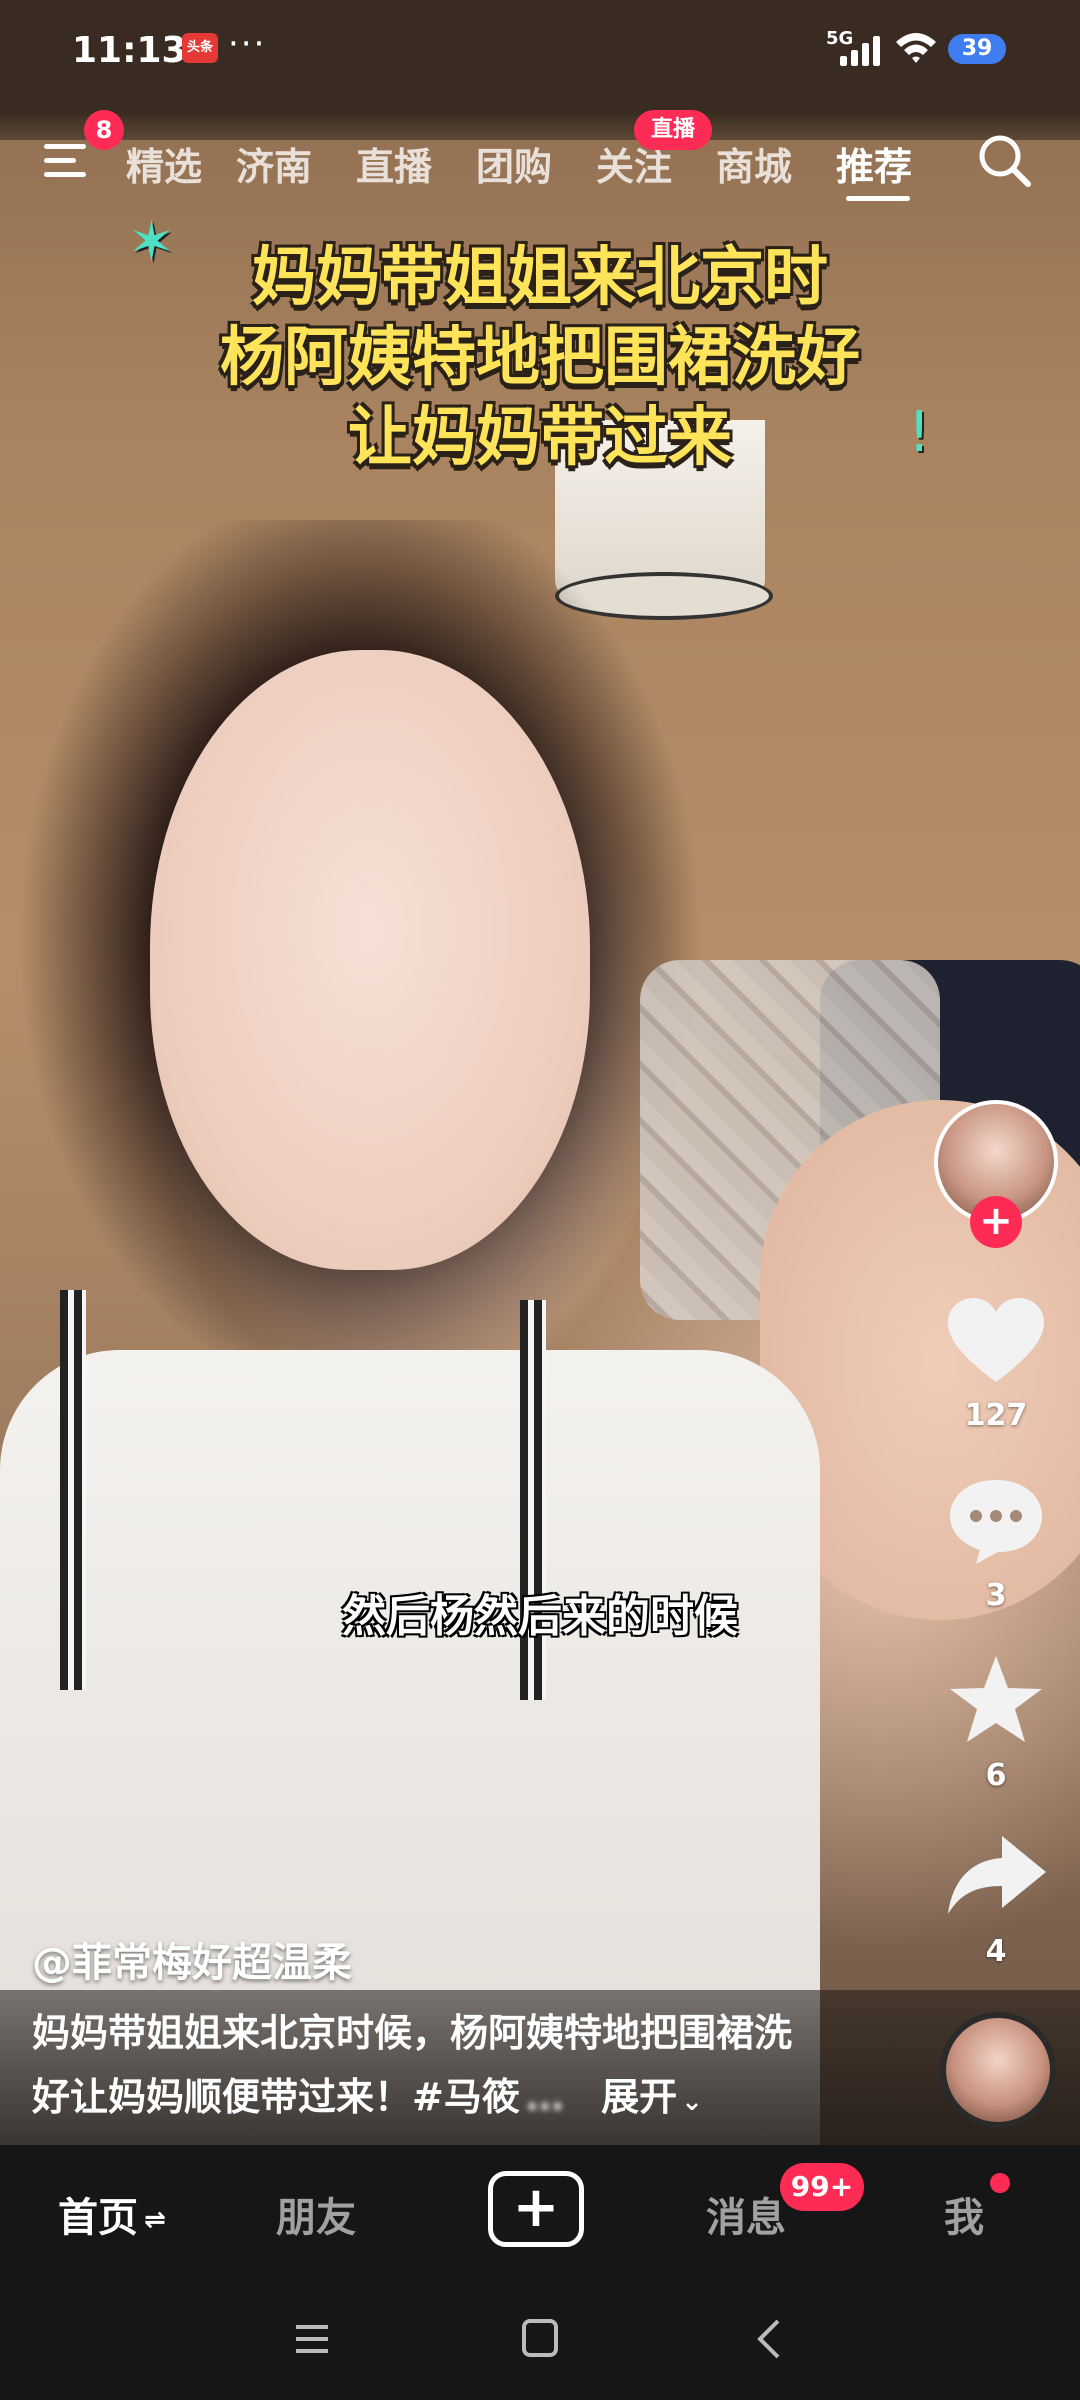 The image size is (1080, 2400). What do you see at coordinates (977, 49) in the screenshot?
I see `battery-indicator: 39` at bounding box center [977, 49].